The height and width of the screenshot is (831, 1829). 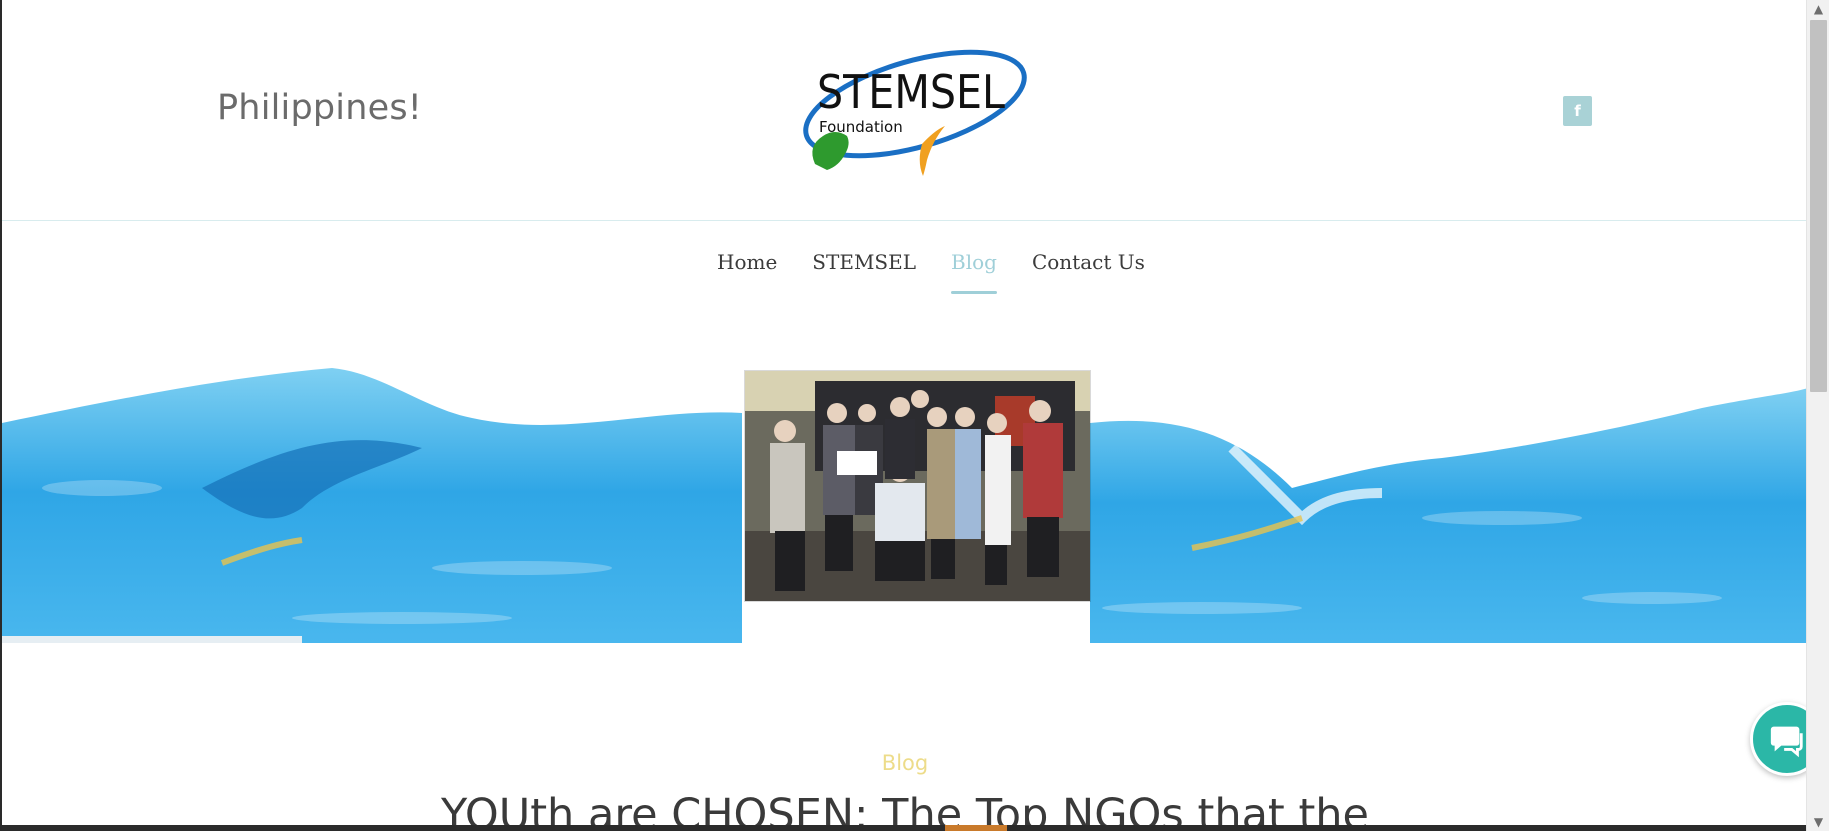 What do you see at coordinates (904, 828) in the screenshot?
I see `bottom-divider` at bounding box center [904, 828].